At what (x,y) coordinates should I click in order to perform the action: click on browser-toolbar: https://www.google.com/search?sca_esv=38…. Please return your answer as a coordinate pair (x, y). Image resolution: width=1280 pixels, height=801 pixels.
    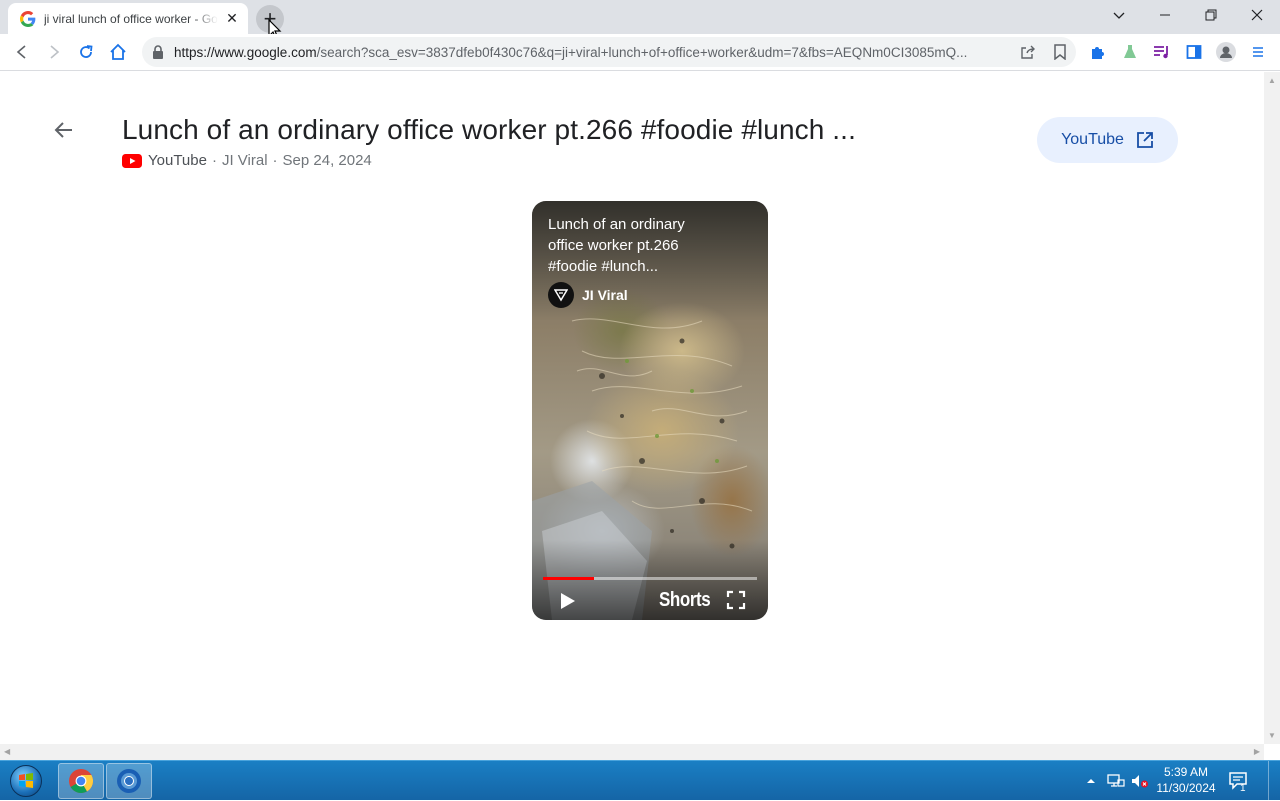
    Looking at the image, I should click on (640, 52).